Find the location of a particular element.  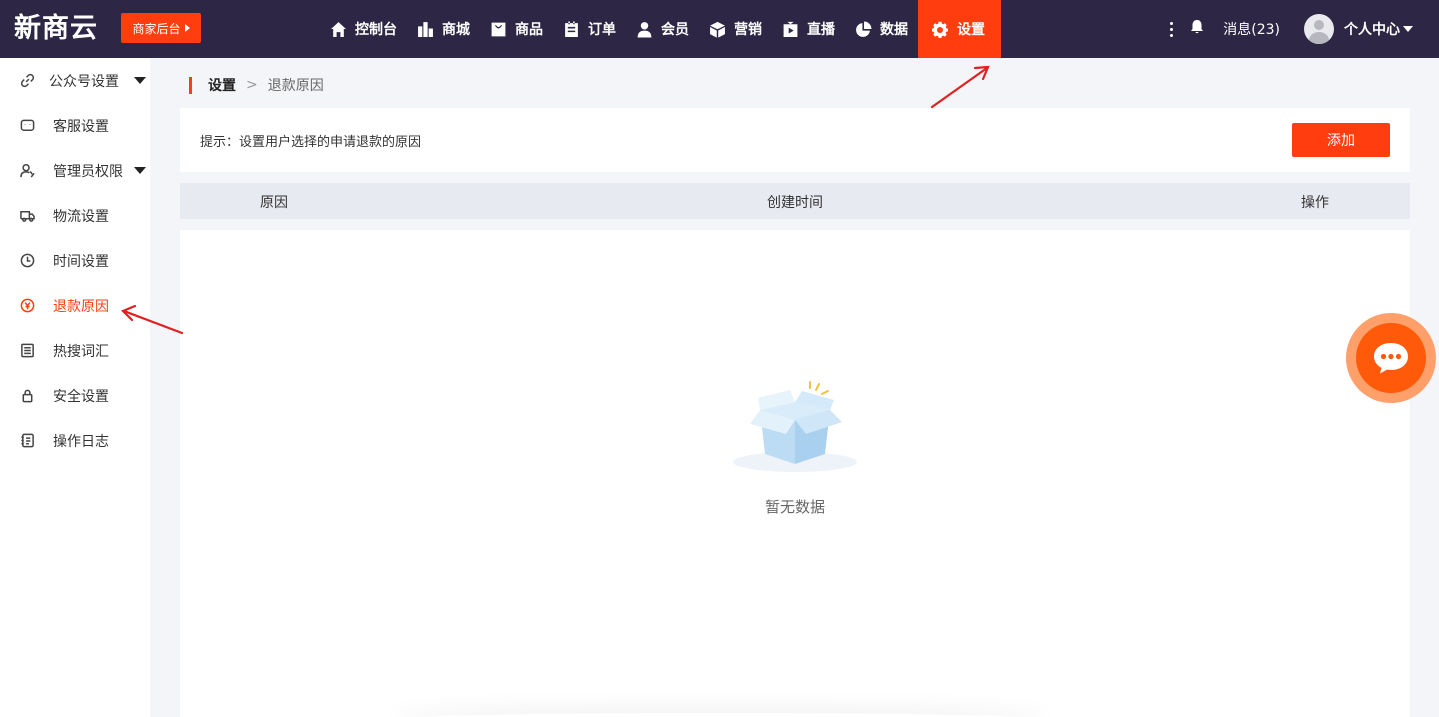

live-icon is located at coordinates (790, 29).